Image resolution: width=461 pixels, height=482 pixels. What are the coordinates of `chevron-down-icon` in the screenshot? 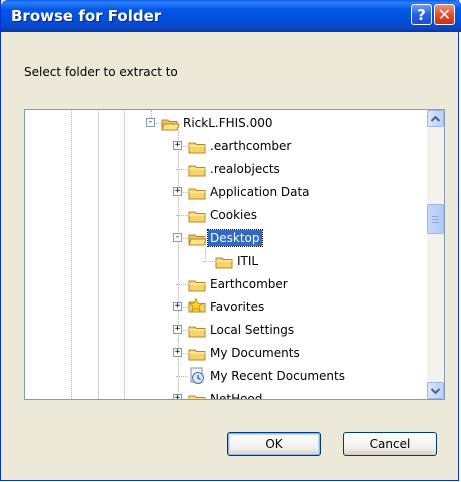 It's located at (435, 390).